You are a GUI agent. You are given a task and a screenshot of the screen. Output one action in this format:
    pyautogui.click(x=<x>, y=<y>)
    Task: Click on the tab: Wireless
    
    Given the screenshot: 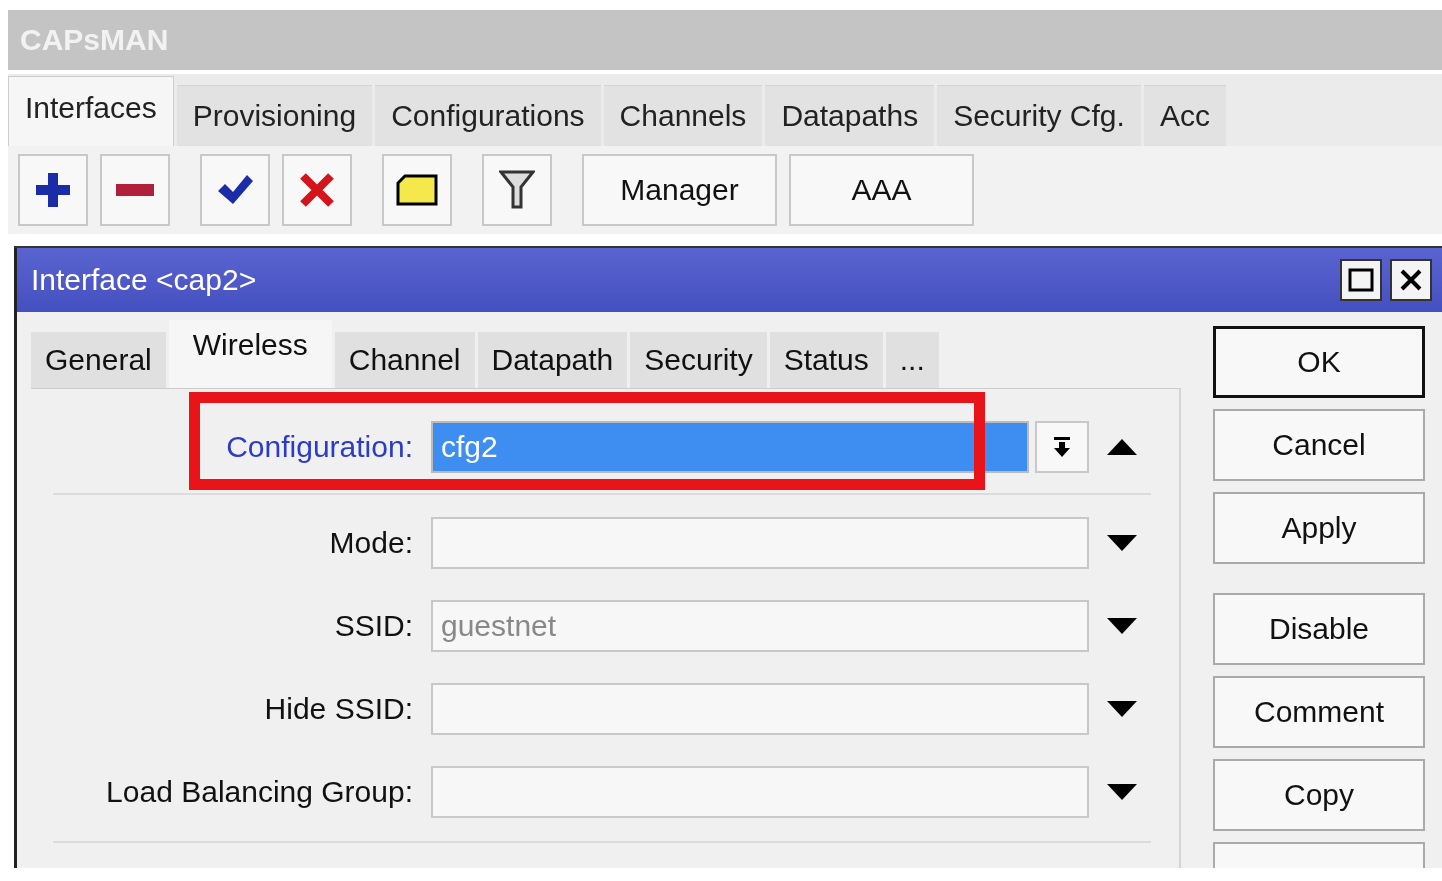 What is the action you would take?
    pyautogui.click(x=250, y=354)
    